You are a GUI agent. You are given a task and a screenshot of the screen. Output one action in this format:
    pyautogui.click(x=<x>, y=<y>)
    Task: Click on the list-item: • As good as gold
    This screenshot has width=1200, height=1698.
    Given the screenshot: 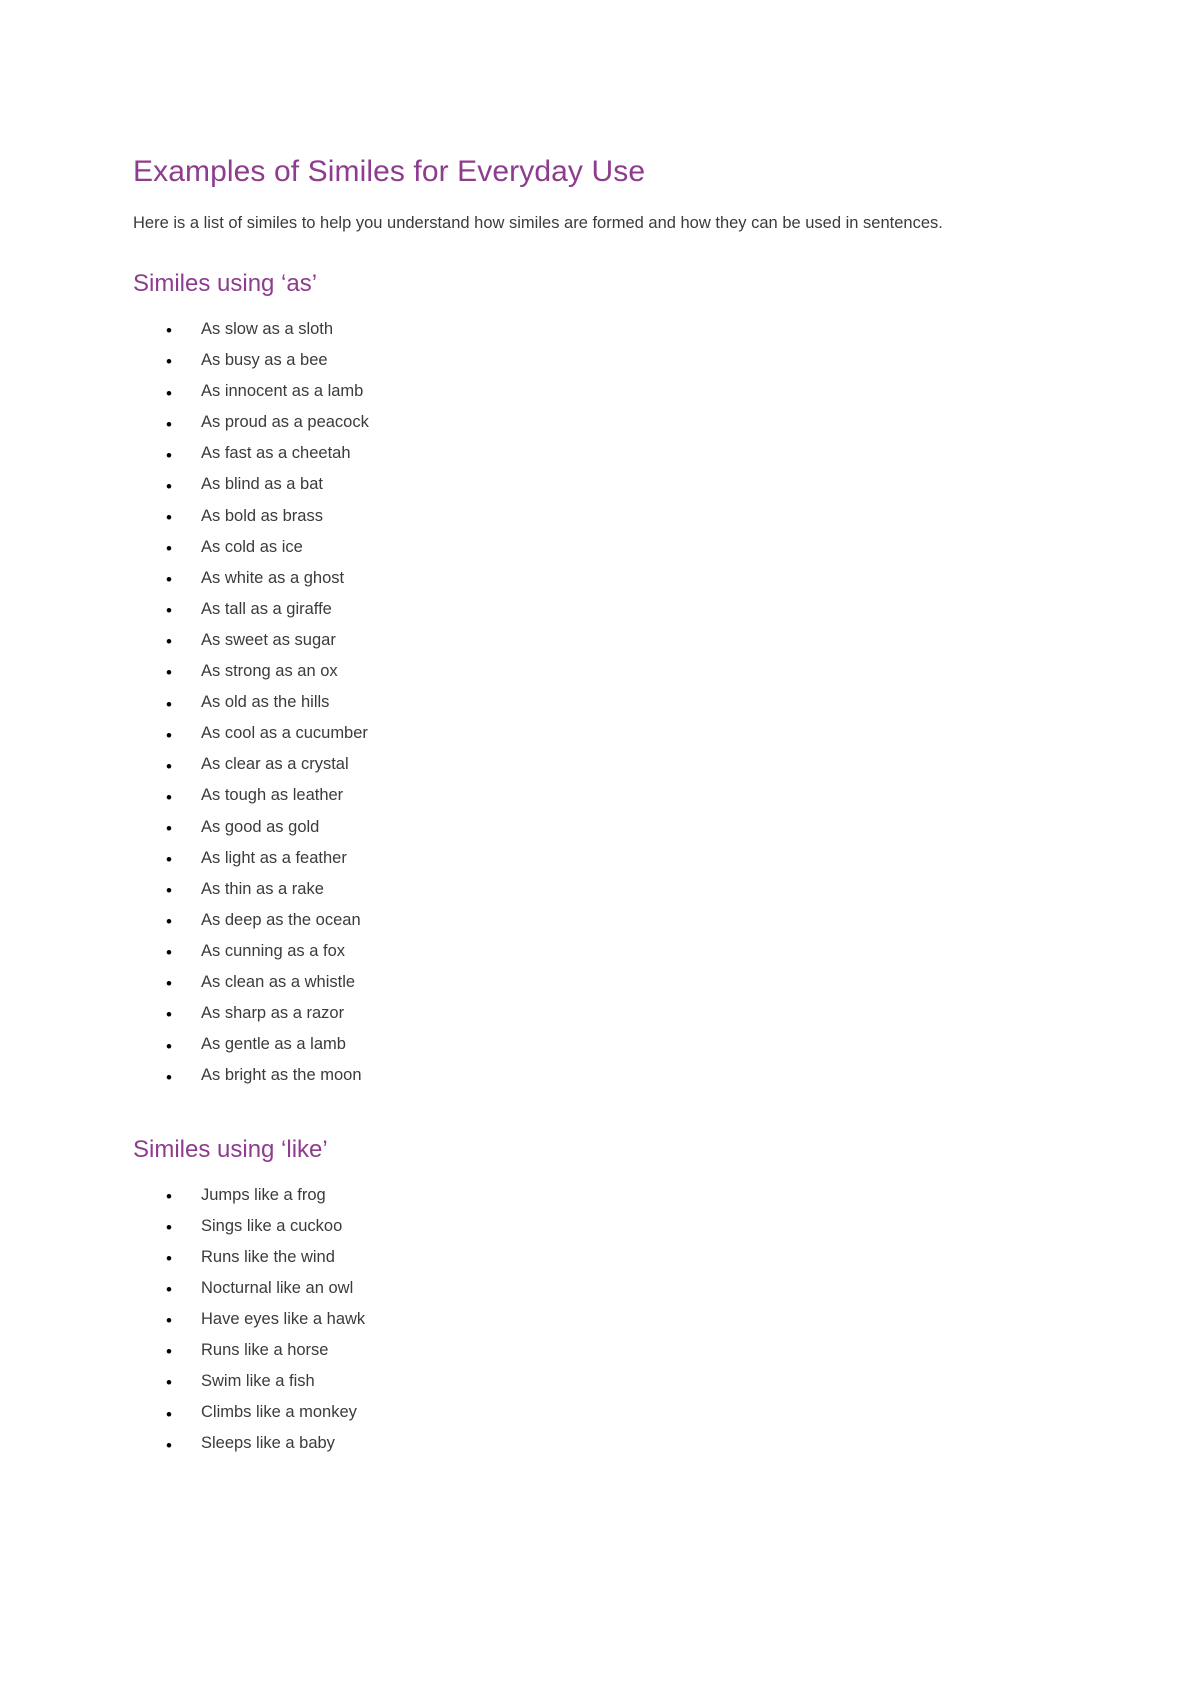 What is the action you would take?
    pyautogui.click(x=555, y=827)
    